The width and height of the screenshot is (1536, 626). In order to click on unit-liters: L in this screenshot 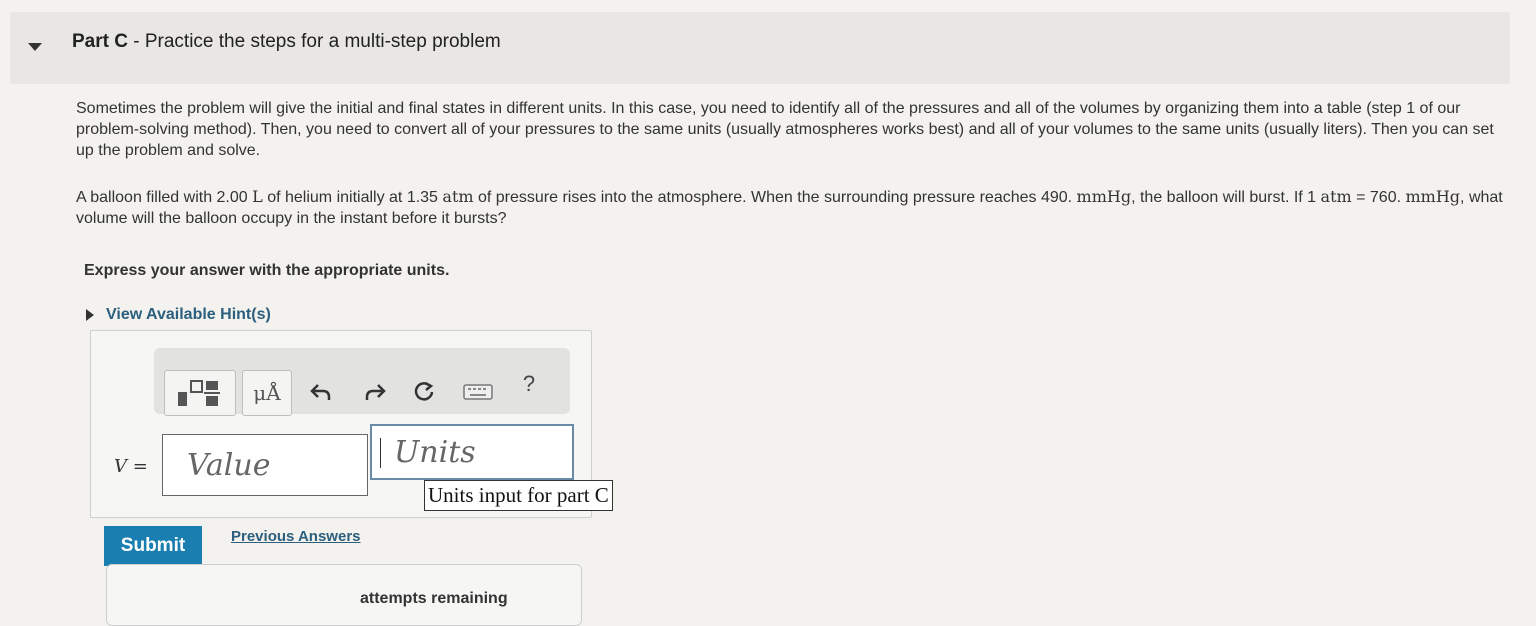, I will do `click(257, 196)`.